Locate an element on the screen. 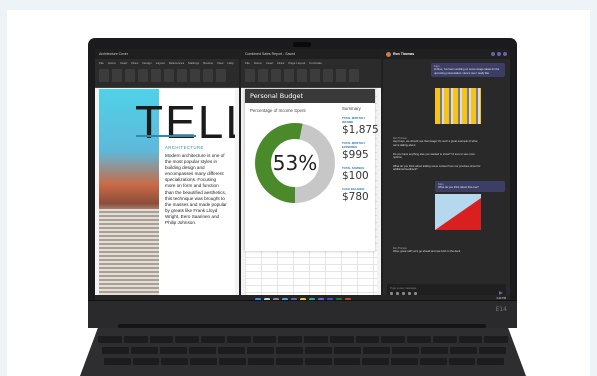 The width and height of the screenshot is (597, 376). budget-title: Personal Budget is located at coordinates (310, 96).